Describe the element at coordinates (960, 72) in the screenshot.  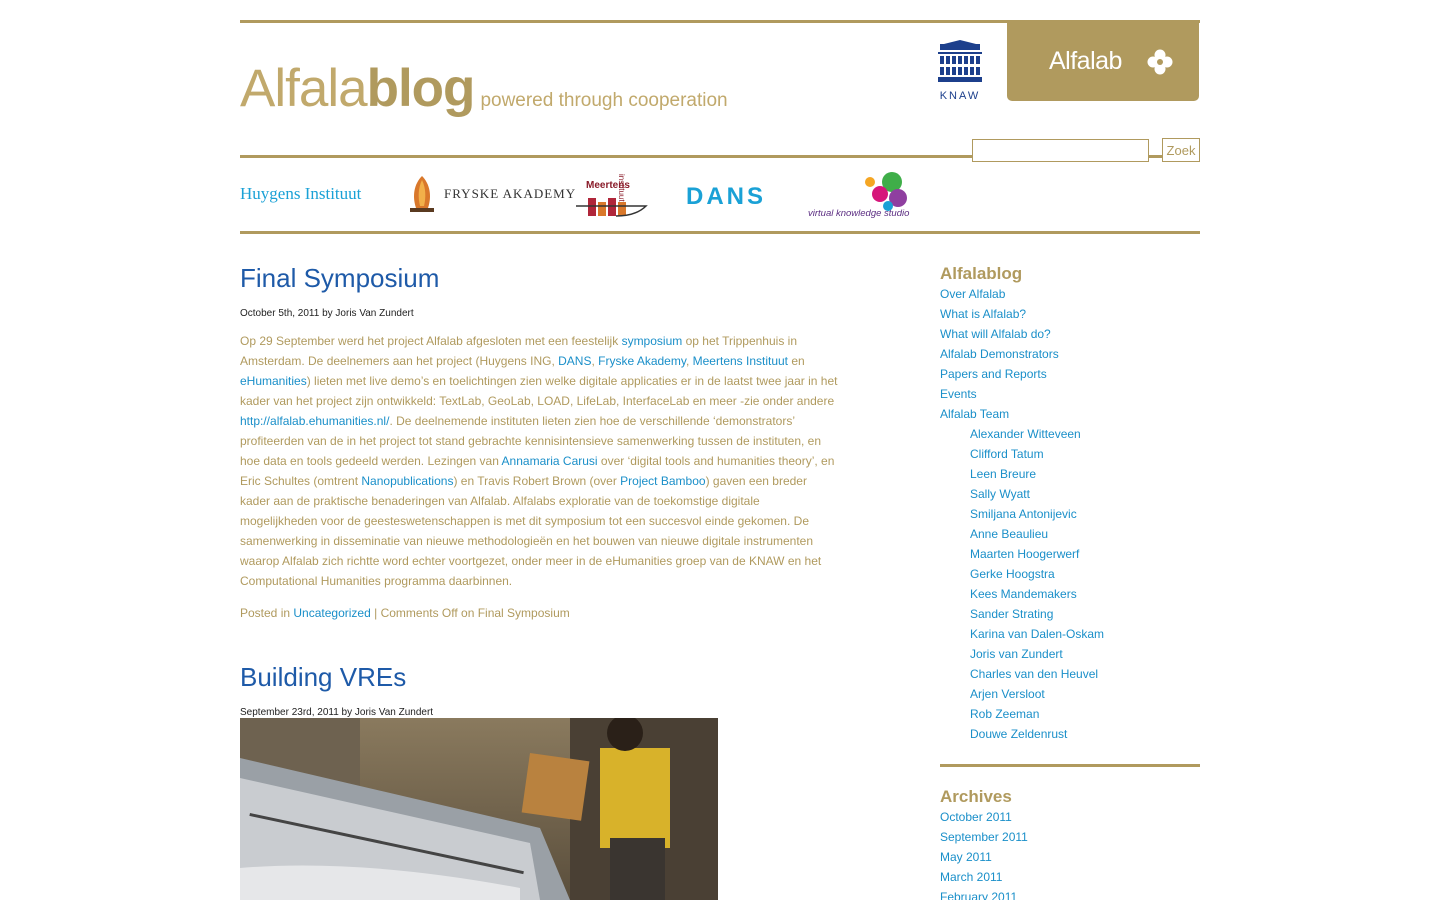
I see `knaw-logo: KNAW` at that location.